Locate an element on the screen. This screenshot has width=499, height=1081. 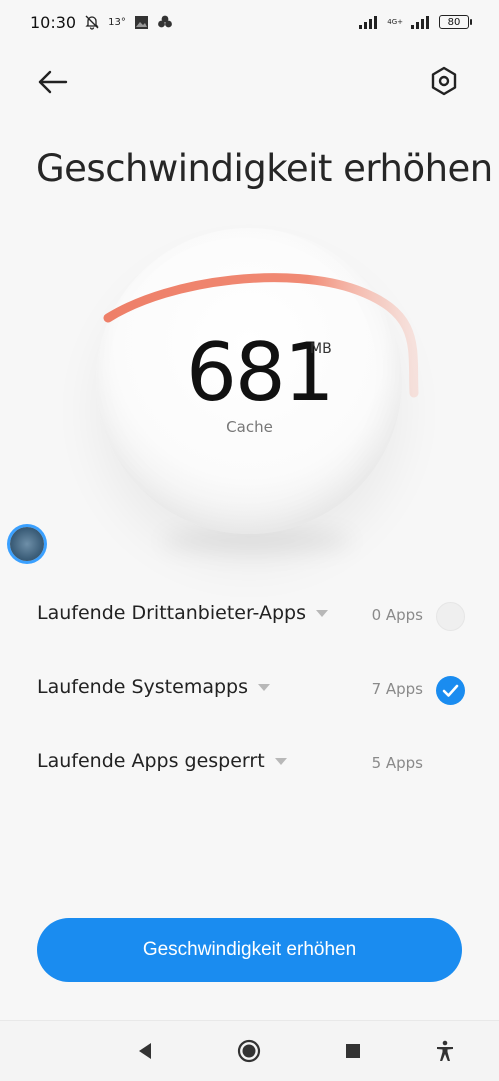
checkbox-third-party-apps is located at coordinates (450, 616).